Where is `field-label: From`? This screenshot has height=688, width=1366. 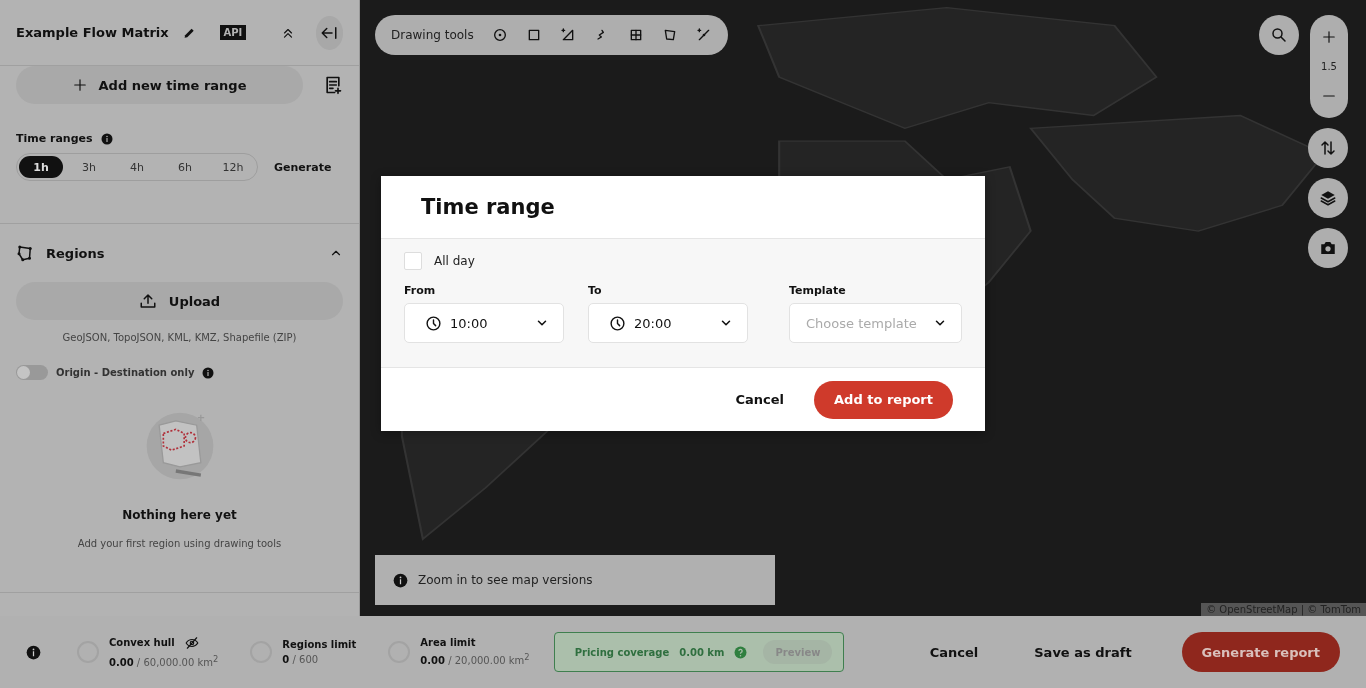 field-label: From is located at coordinates (420, 290).